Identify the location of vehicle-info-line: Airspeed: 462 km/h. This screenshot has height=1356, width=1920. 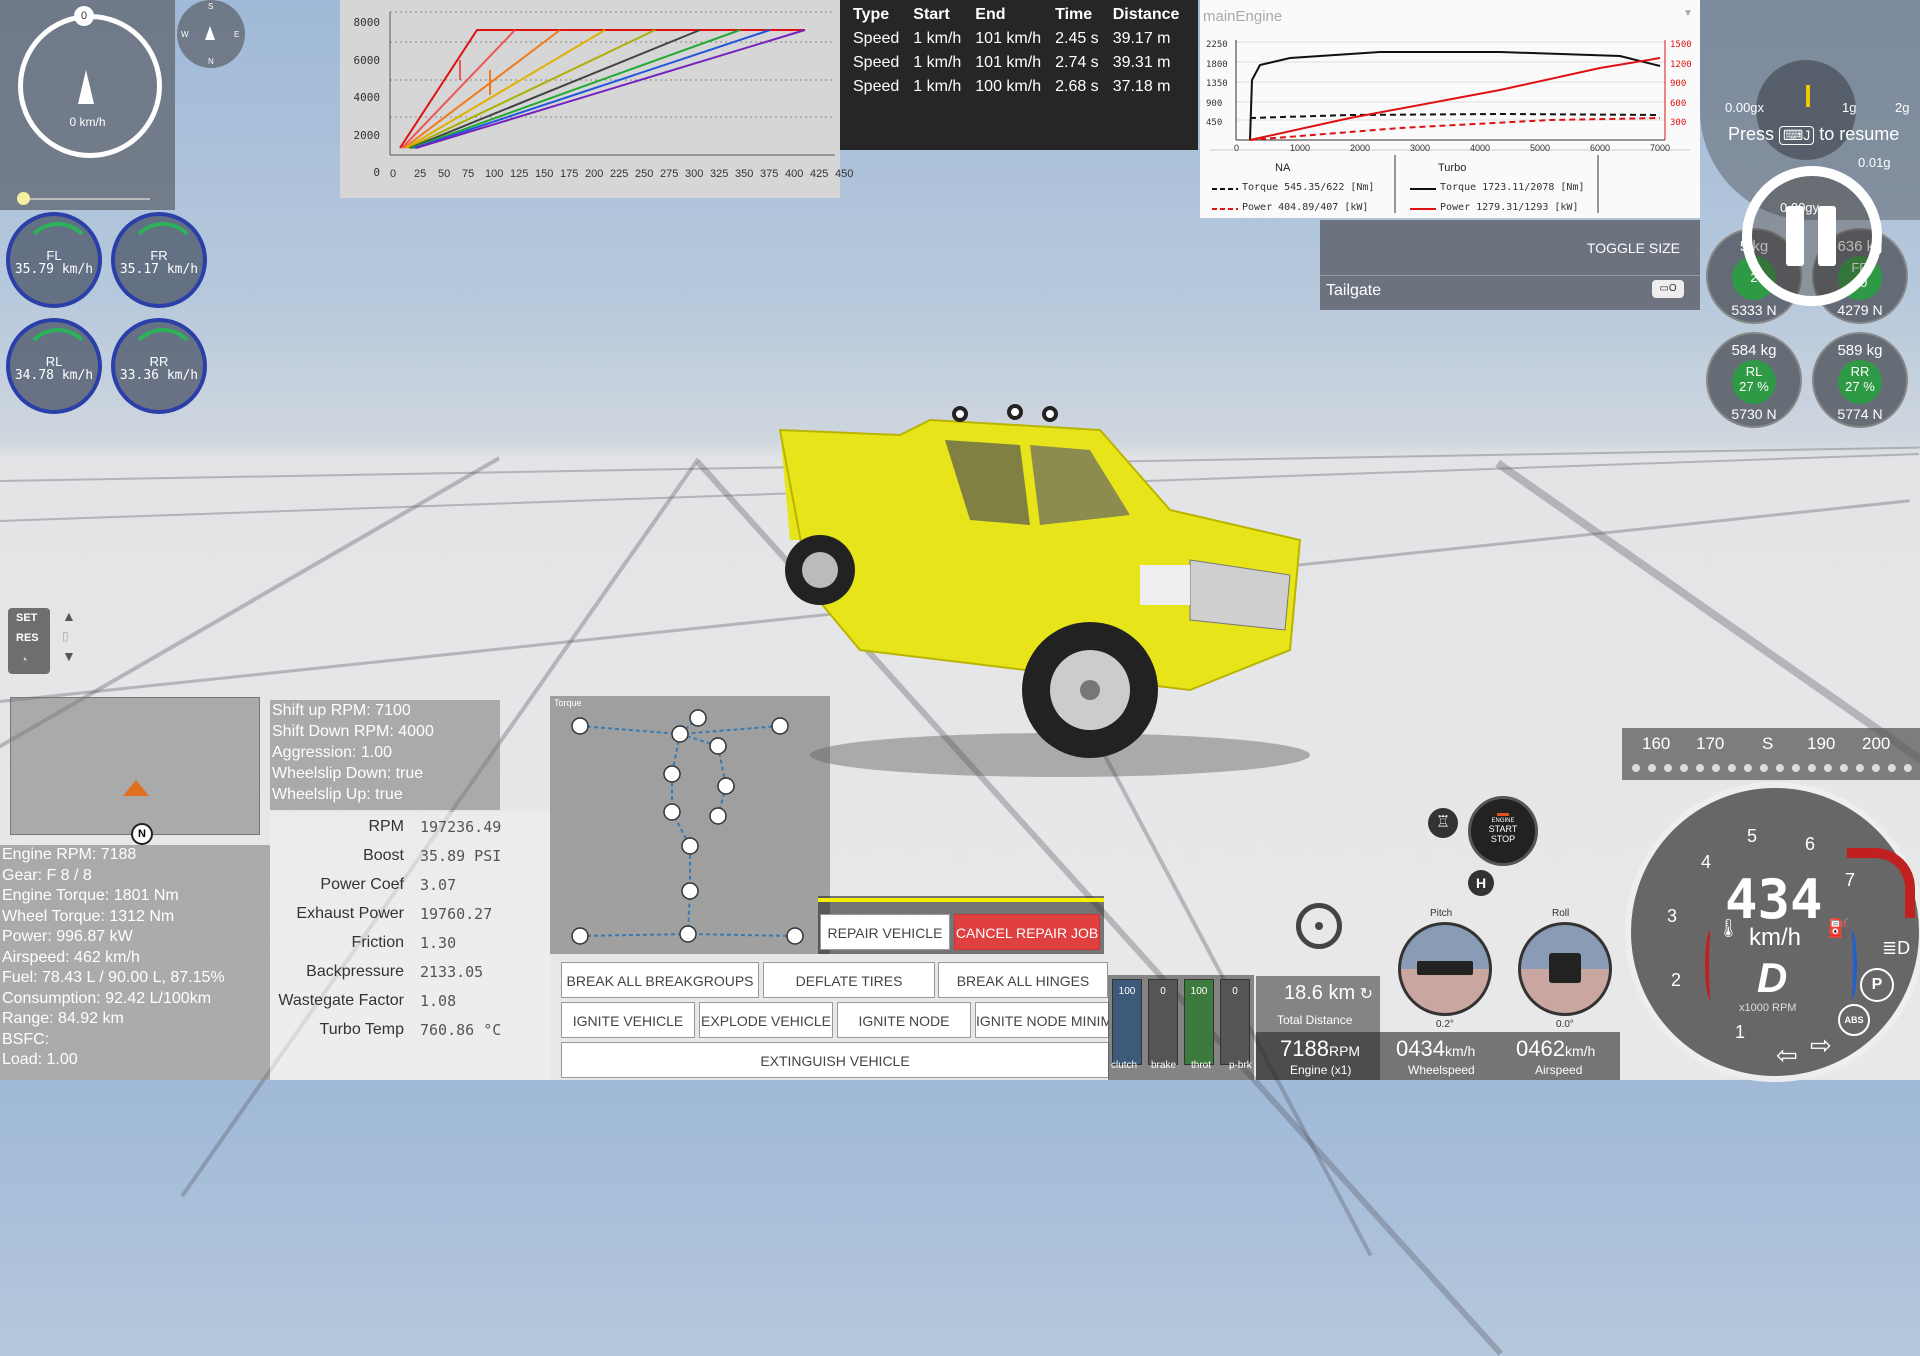
(71, 957).